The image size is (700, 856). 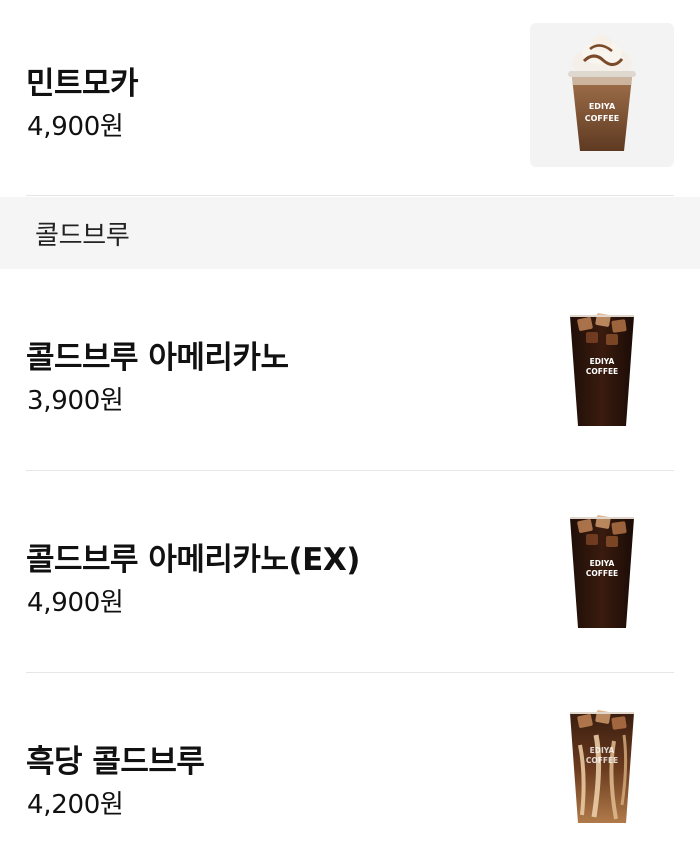 I want to click on divider, so click(x=350, y=195).